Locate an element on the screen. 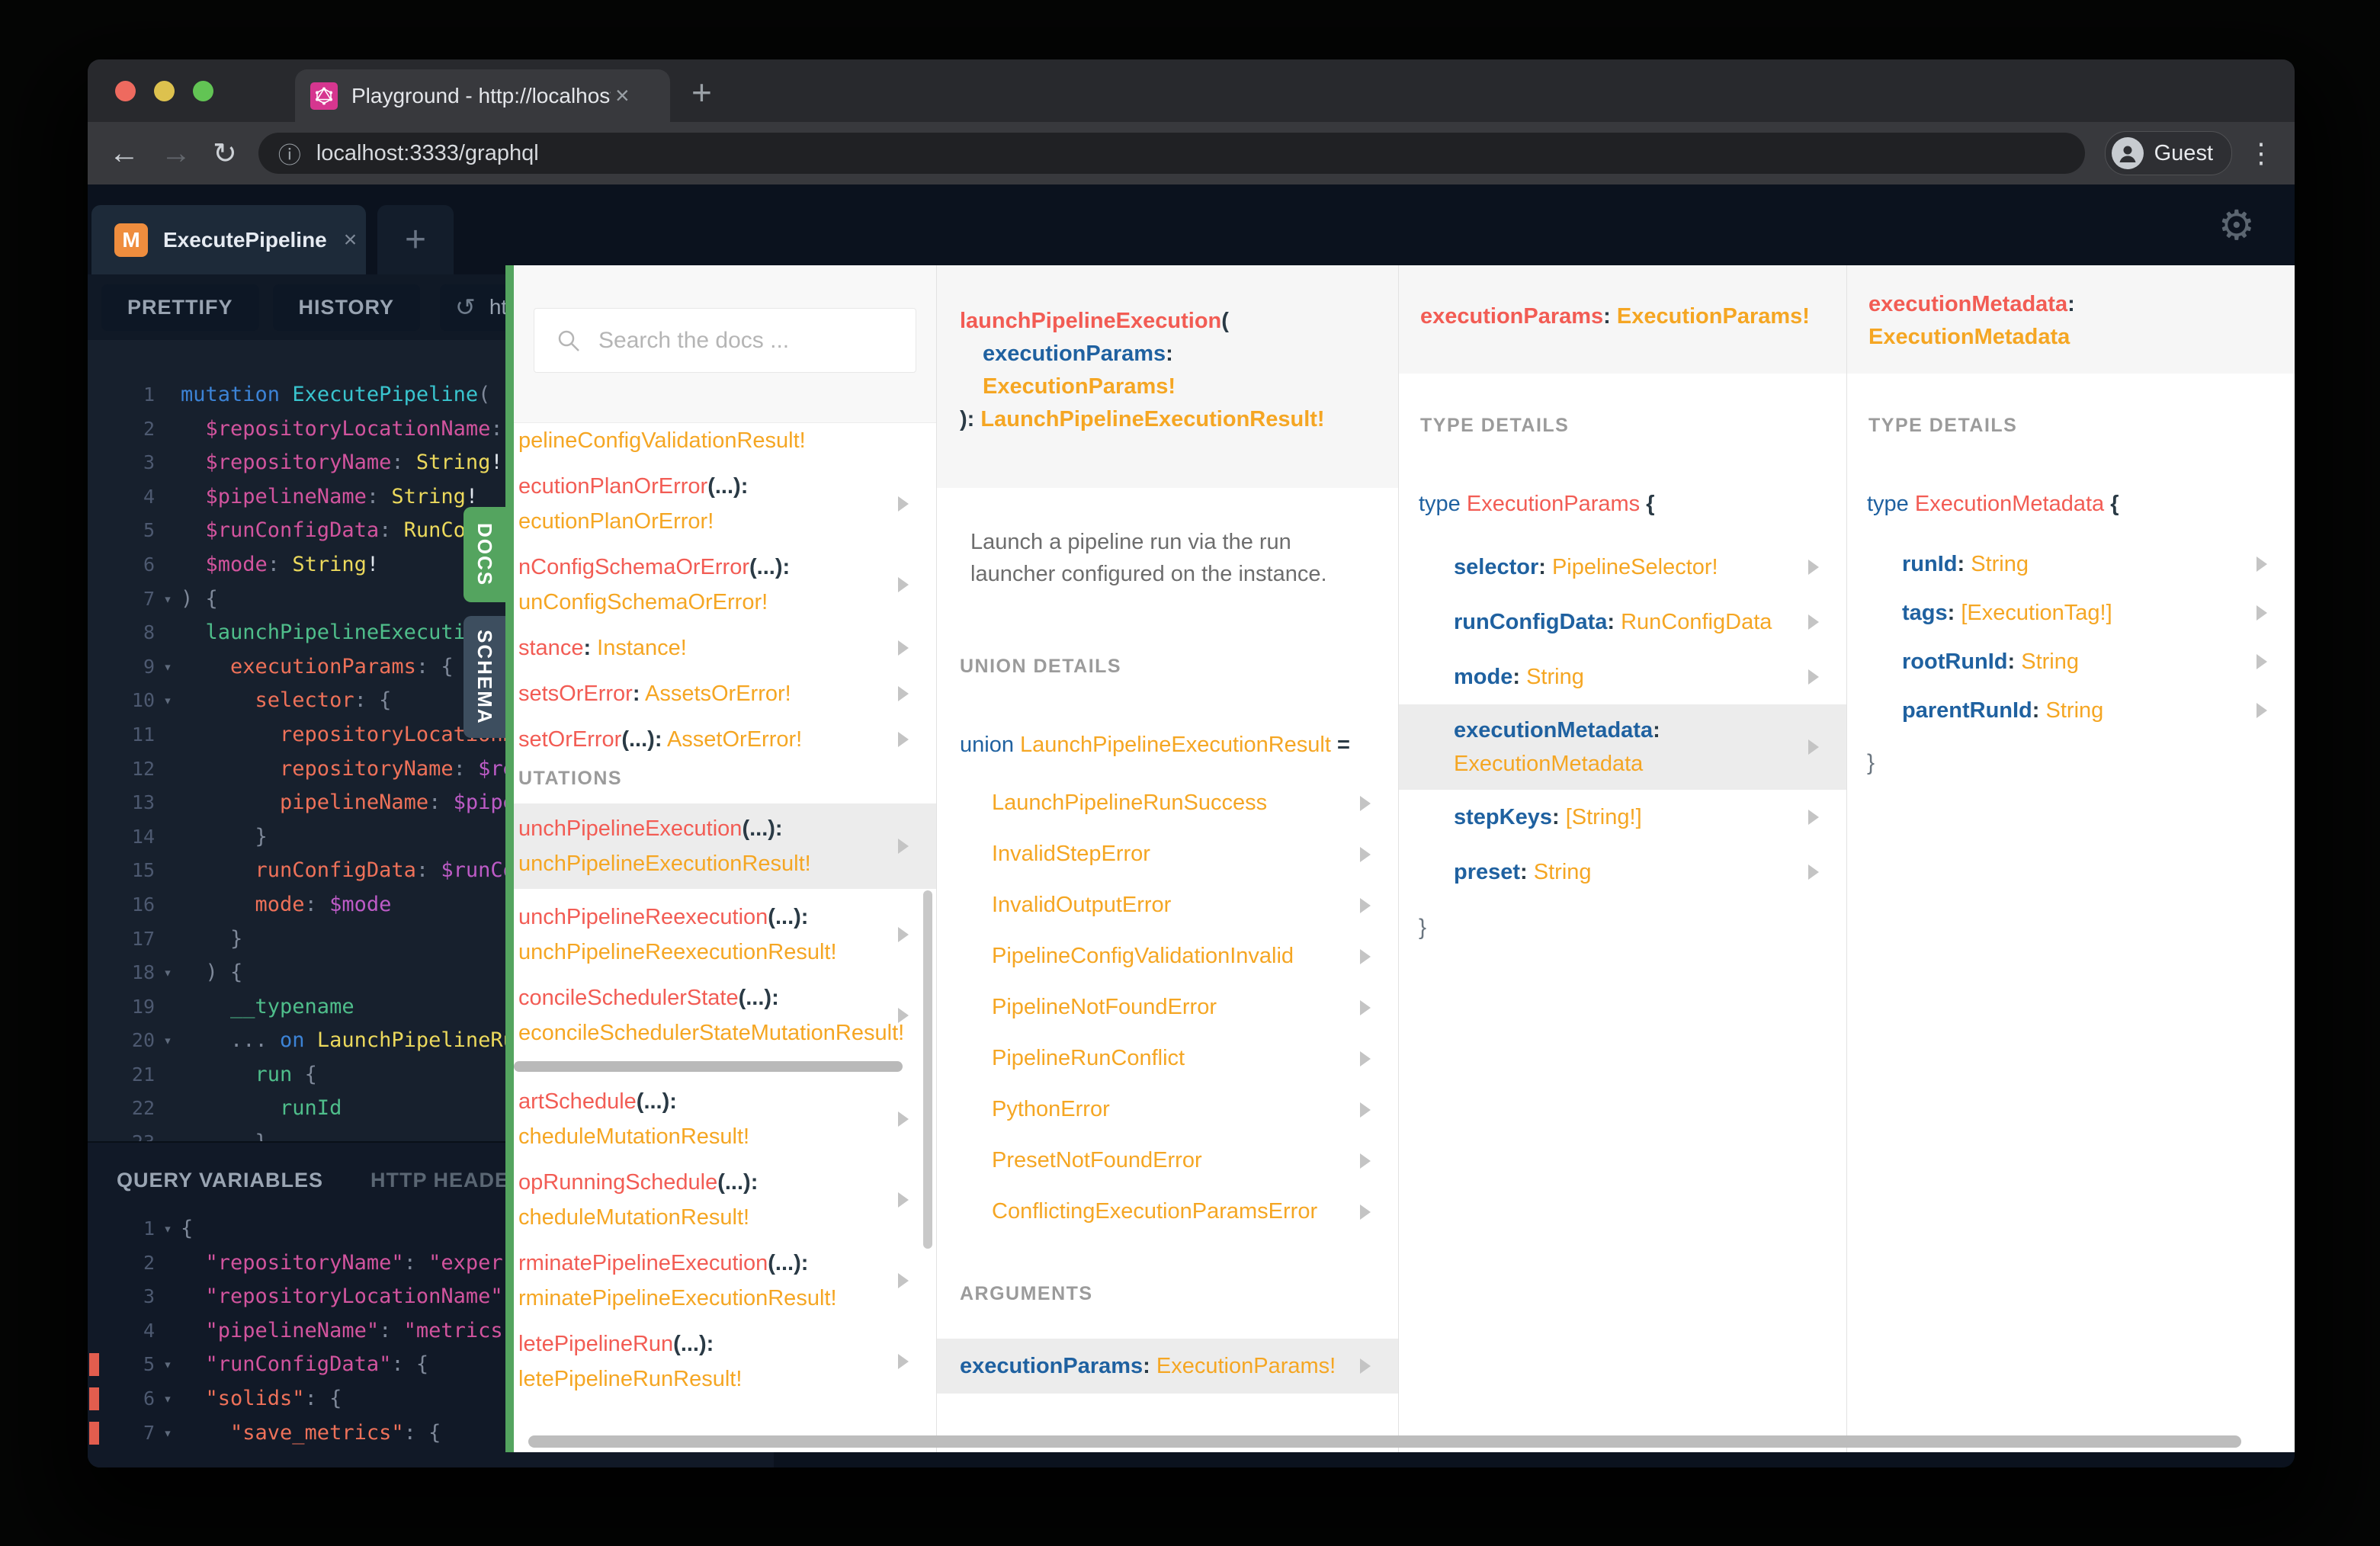 The height and width of the screenshot is (1546, 2380). type-field: stepKeys: [String!] is located at coordinates (1622, 817).